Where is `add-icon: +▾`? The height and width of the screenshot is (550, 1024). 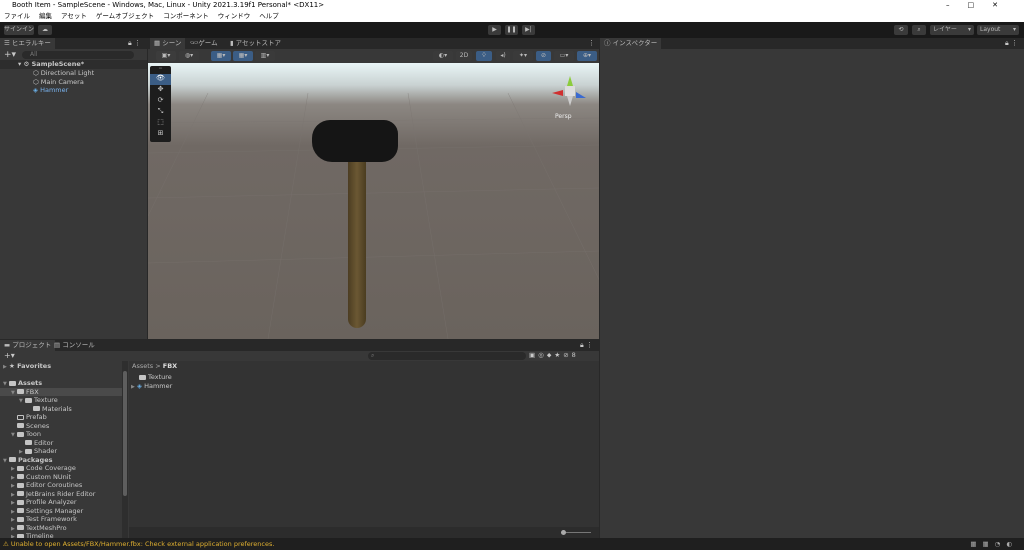
add-icon: +▾ is located at coordinates (10, 55).